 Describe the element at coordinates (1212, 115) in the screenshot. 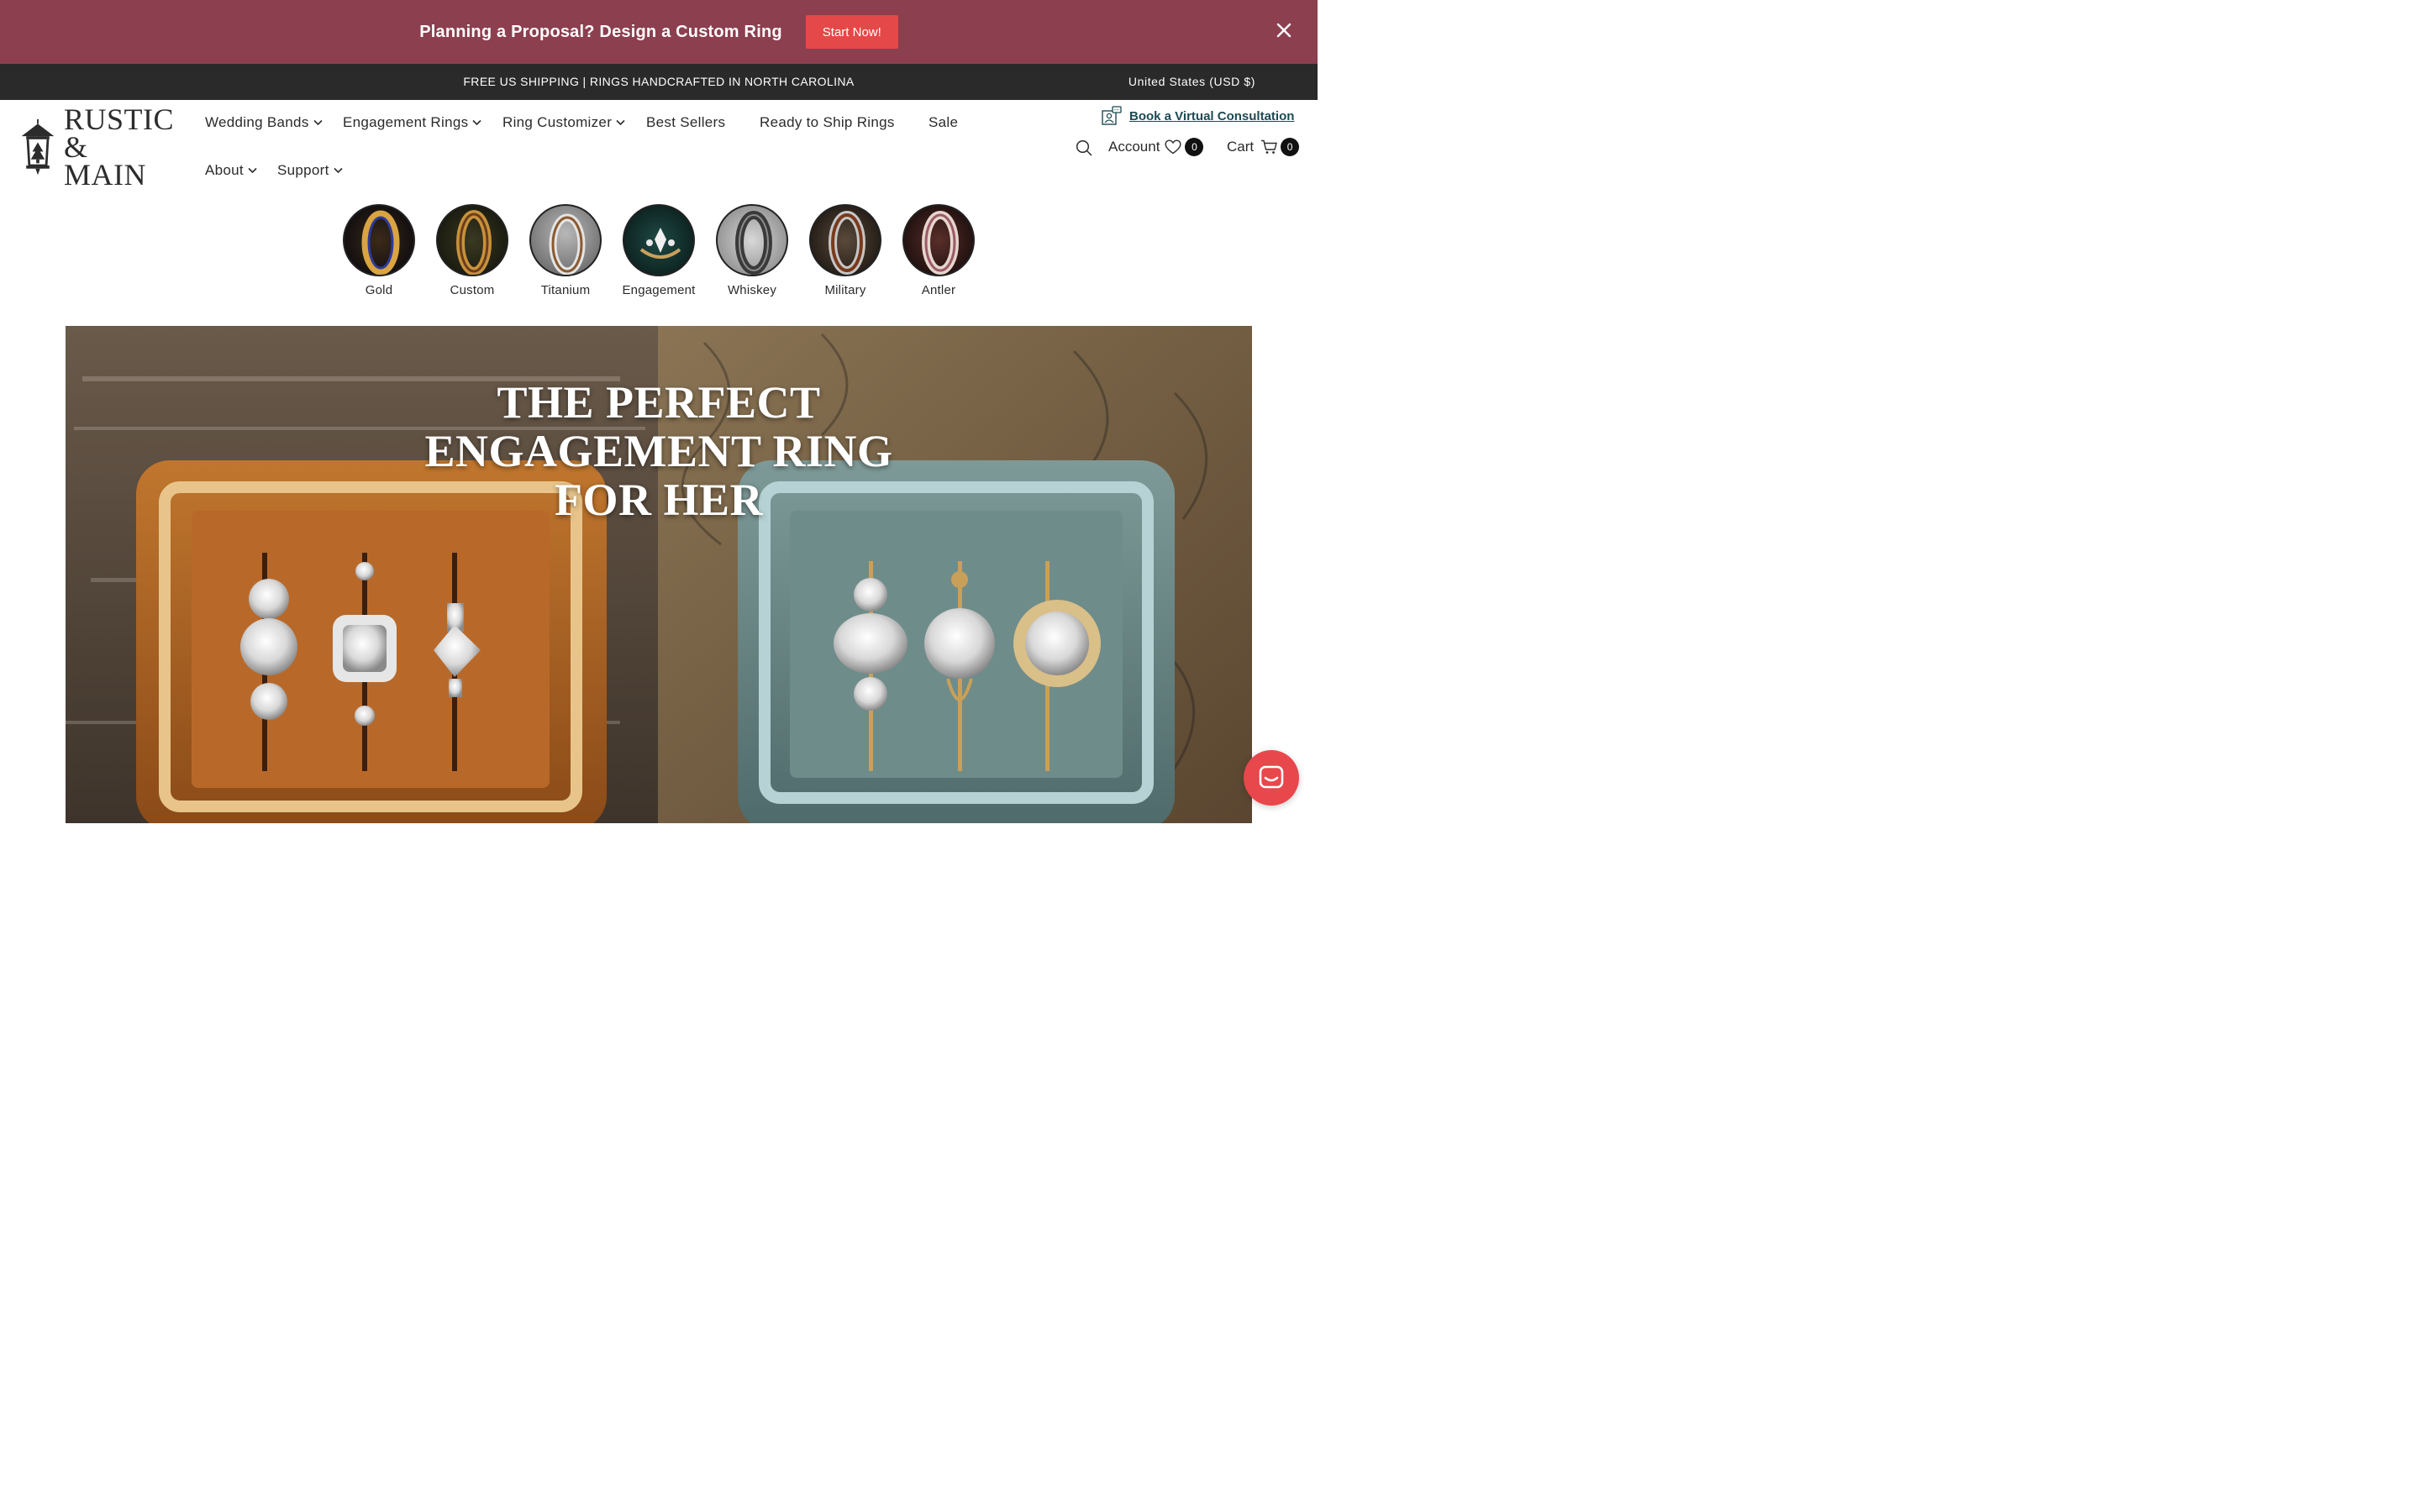

I see `virtual-consultation-label: Book a Virtual Consultation` at that location.